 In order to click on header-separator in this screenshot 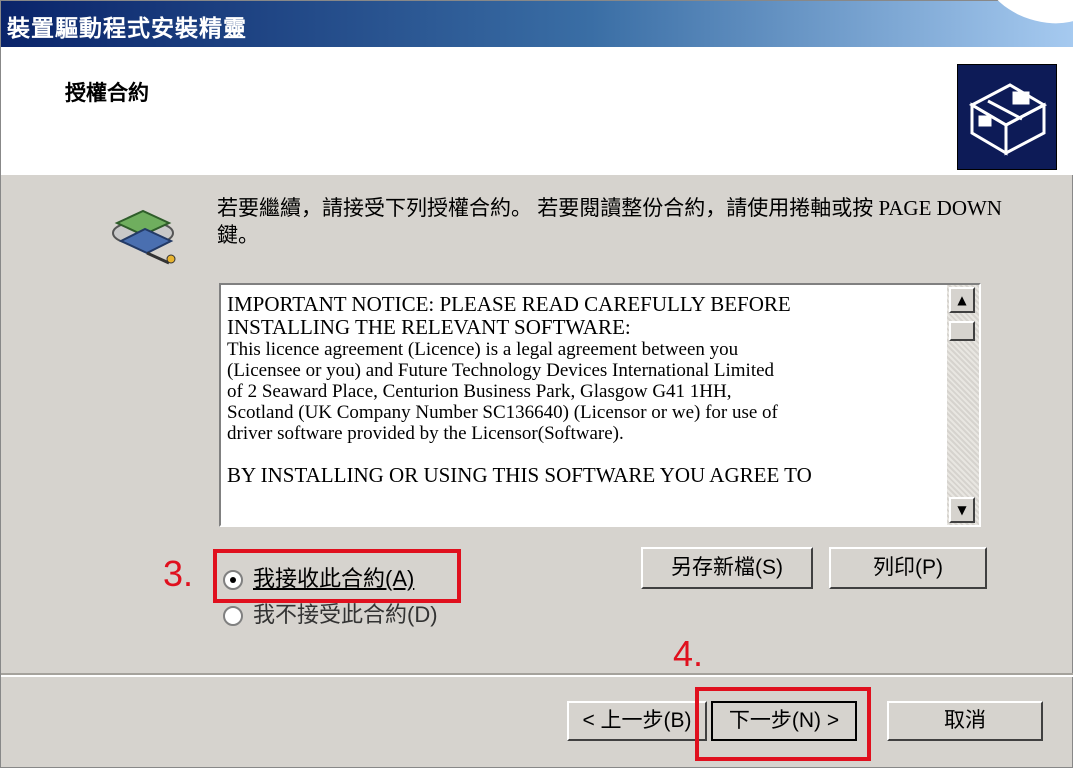, I will do `click(537, 174)`.